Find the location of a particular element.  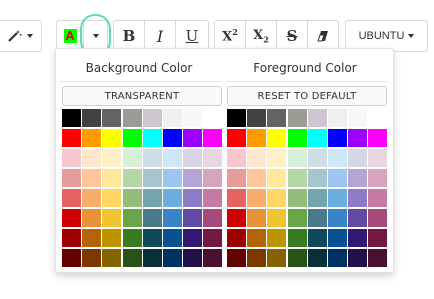

reset-default-button: RESET TO DEFAULT is located at coordinates (307, 96).